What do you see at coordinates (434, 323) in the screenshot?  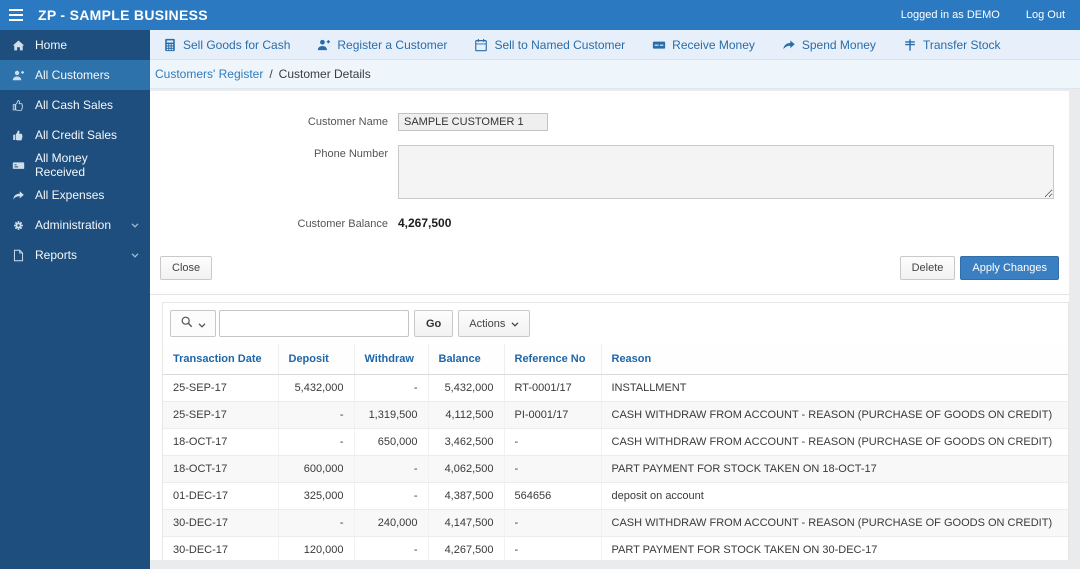 I see `go-button: Go` at bounding box center [434, 323].